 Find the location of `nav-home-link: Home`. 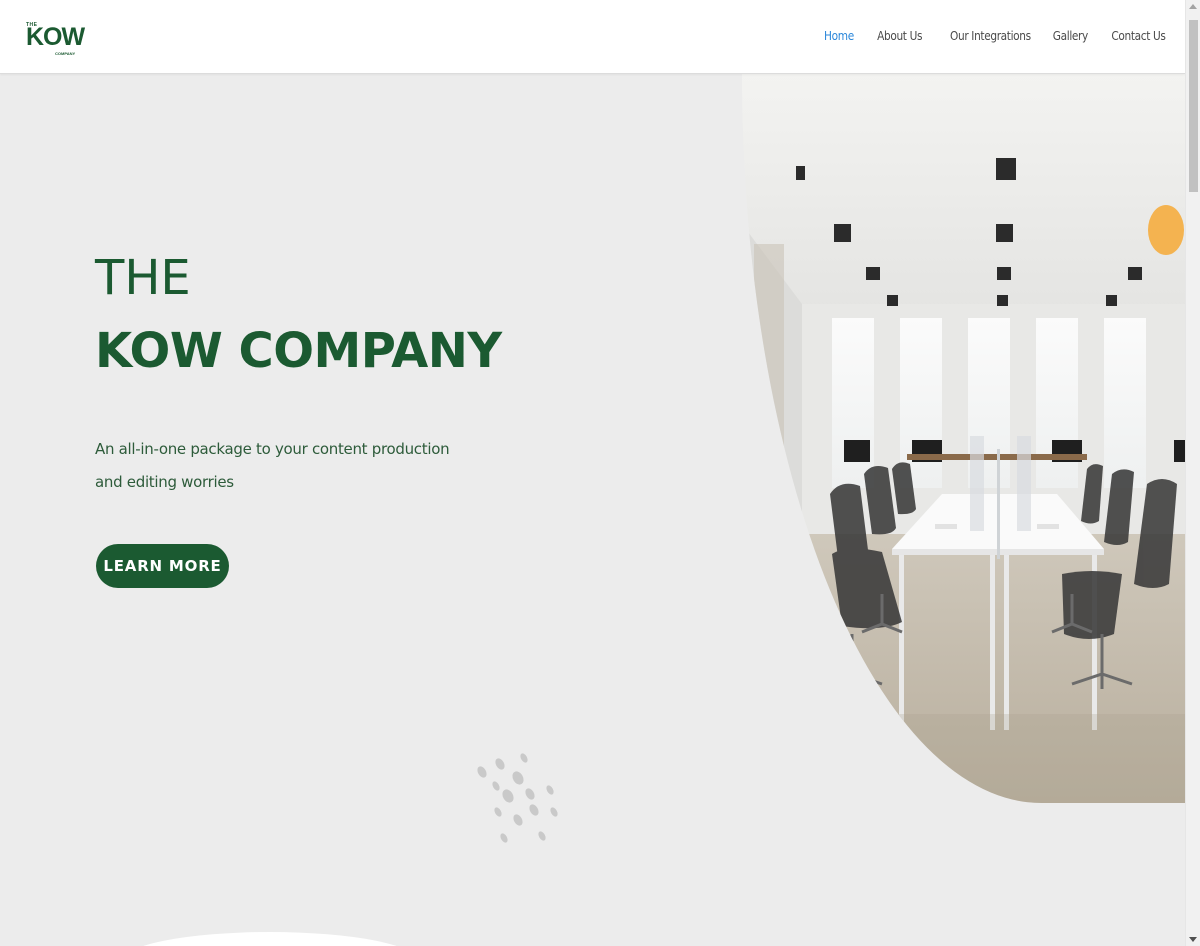

nav-home-link: Home is located at coordinates (839, 36).